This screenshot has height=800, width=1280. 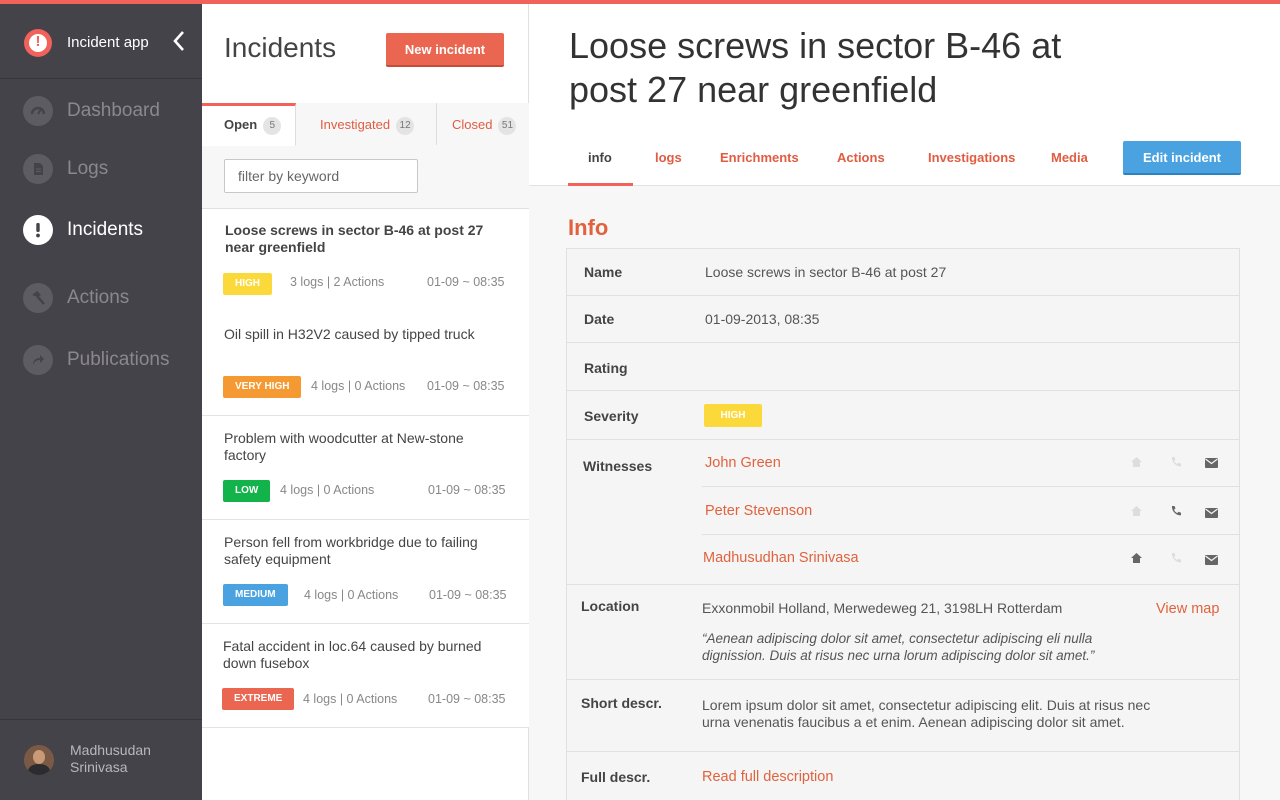 What do you see at coordinates (826, 272) in the screenshot?
I see `incident-name-value: Loose screws in sector B-46 at post 27` at bounding box center [826, 272].